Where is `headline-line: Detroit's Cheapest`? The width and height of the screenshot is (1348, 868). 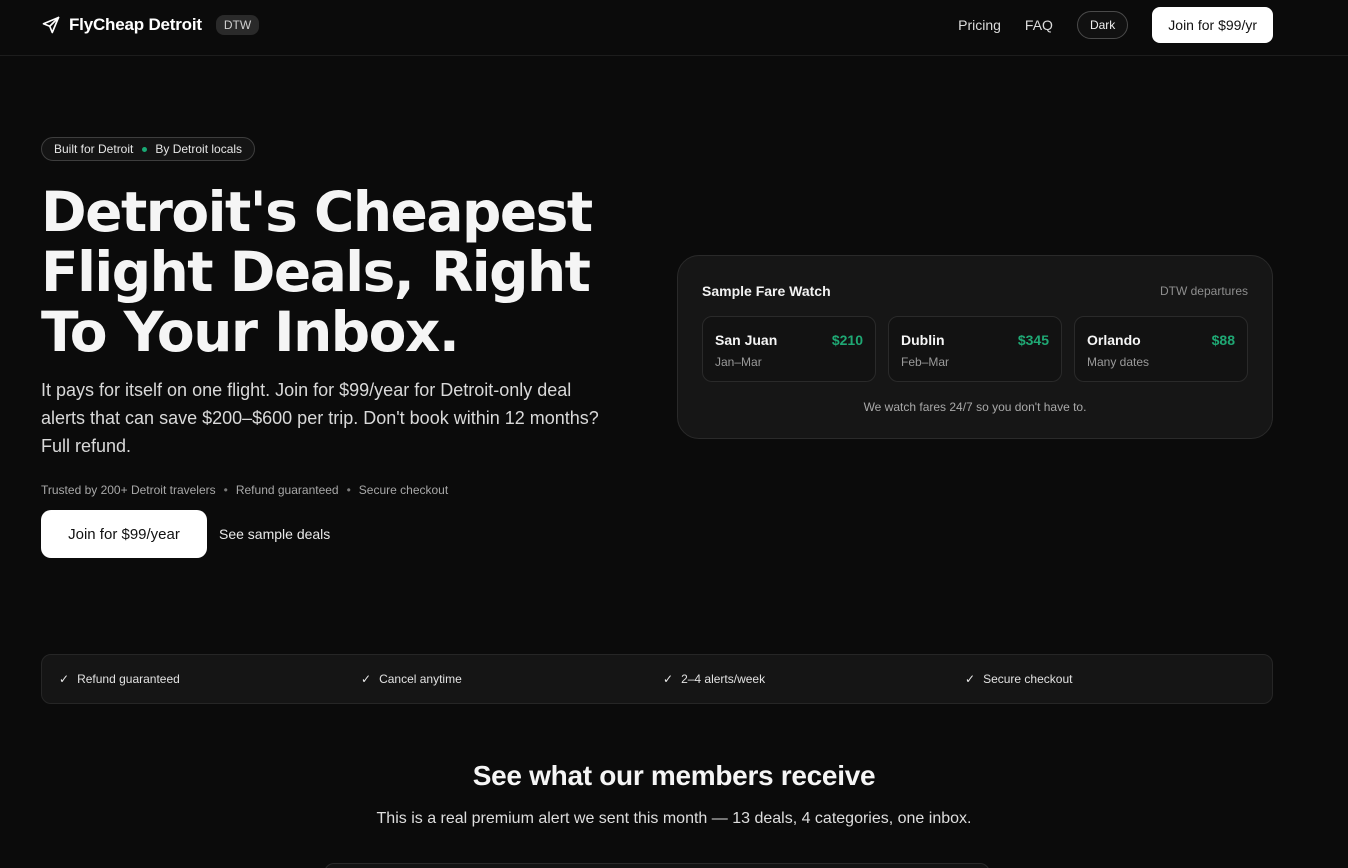
headline-line: Detroit's Cheapest is located at coordinates (317, 212).